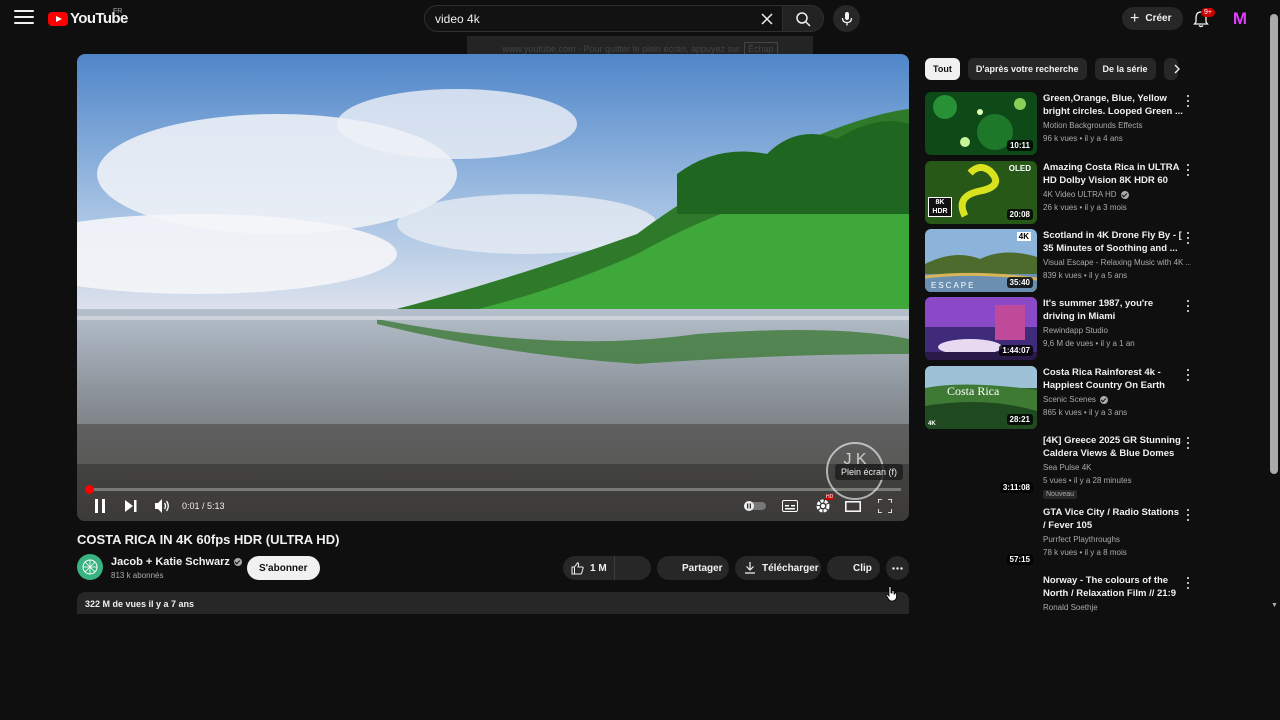  I want to click on chips-next-button, so click(1177, 69).